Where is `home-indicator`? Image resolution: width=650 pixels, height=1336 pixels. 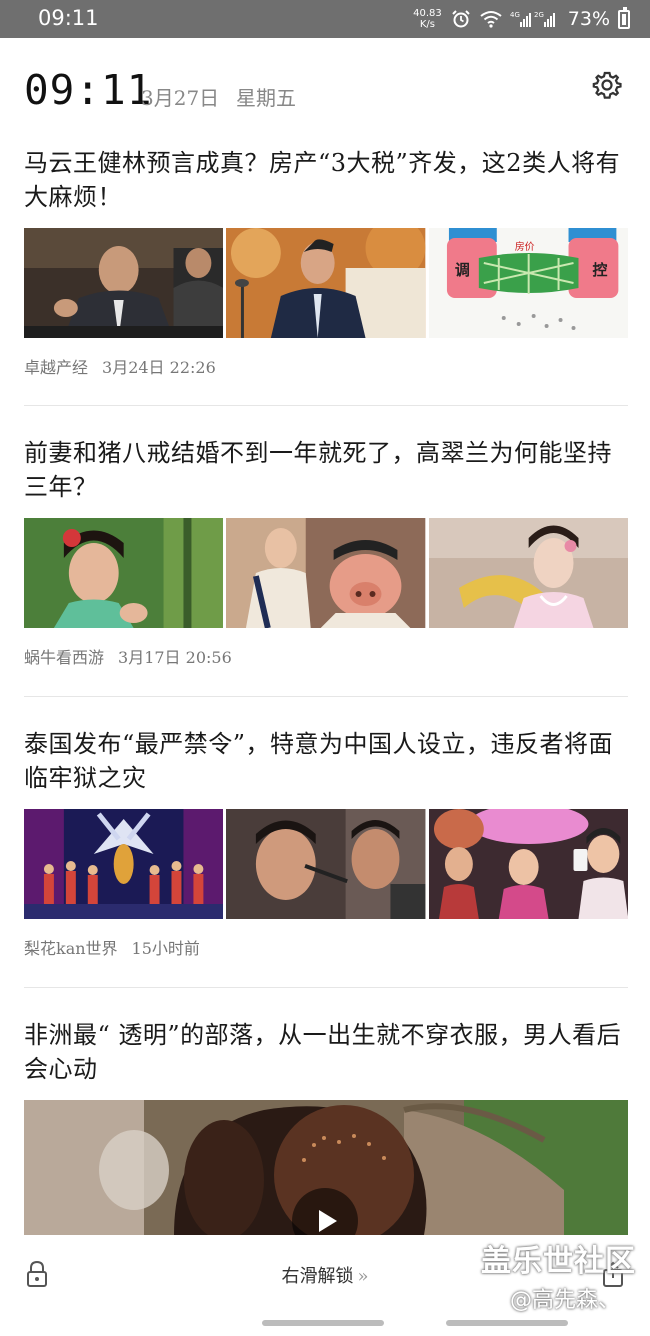
home-indicator is located at coordinates (323, 1323).